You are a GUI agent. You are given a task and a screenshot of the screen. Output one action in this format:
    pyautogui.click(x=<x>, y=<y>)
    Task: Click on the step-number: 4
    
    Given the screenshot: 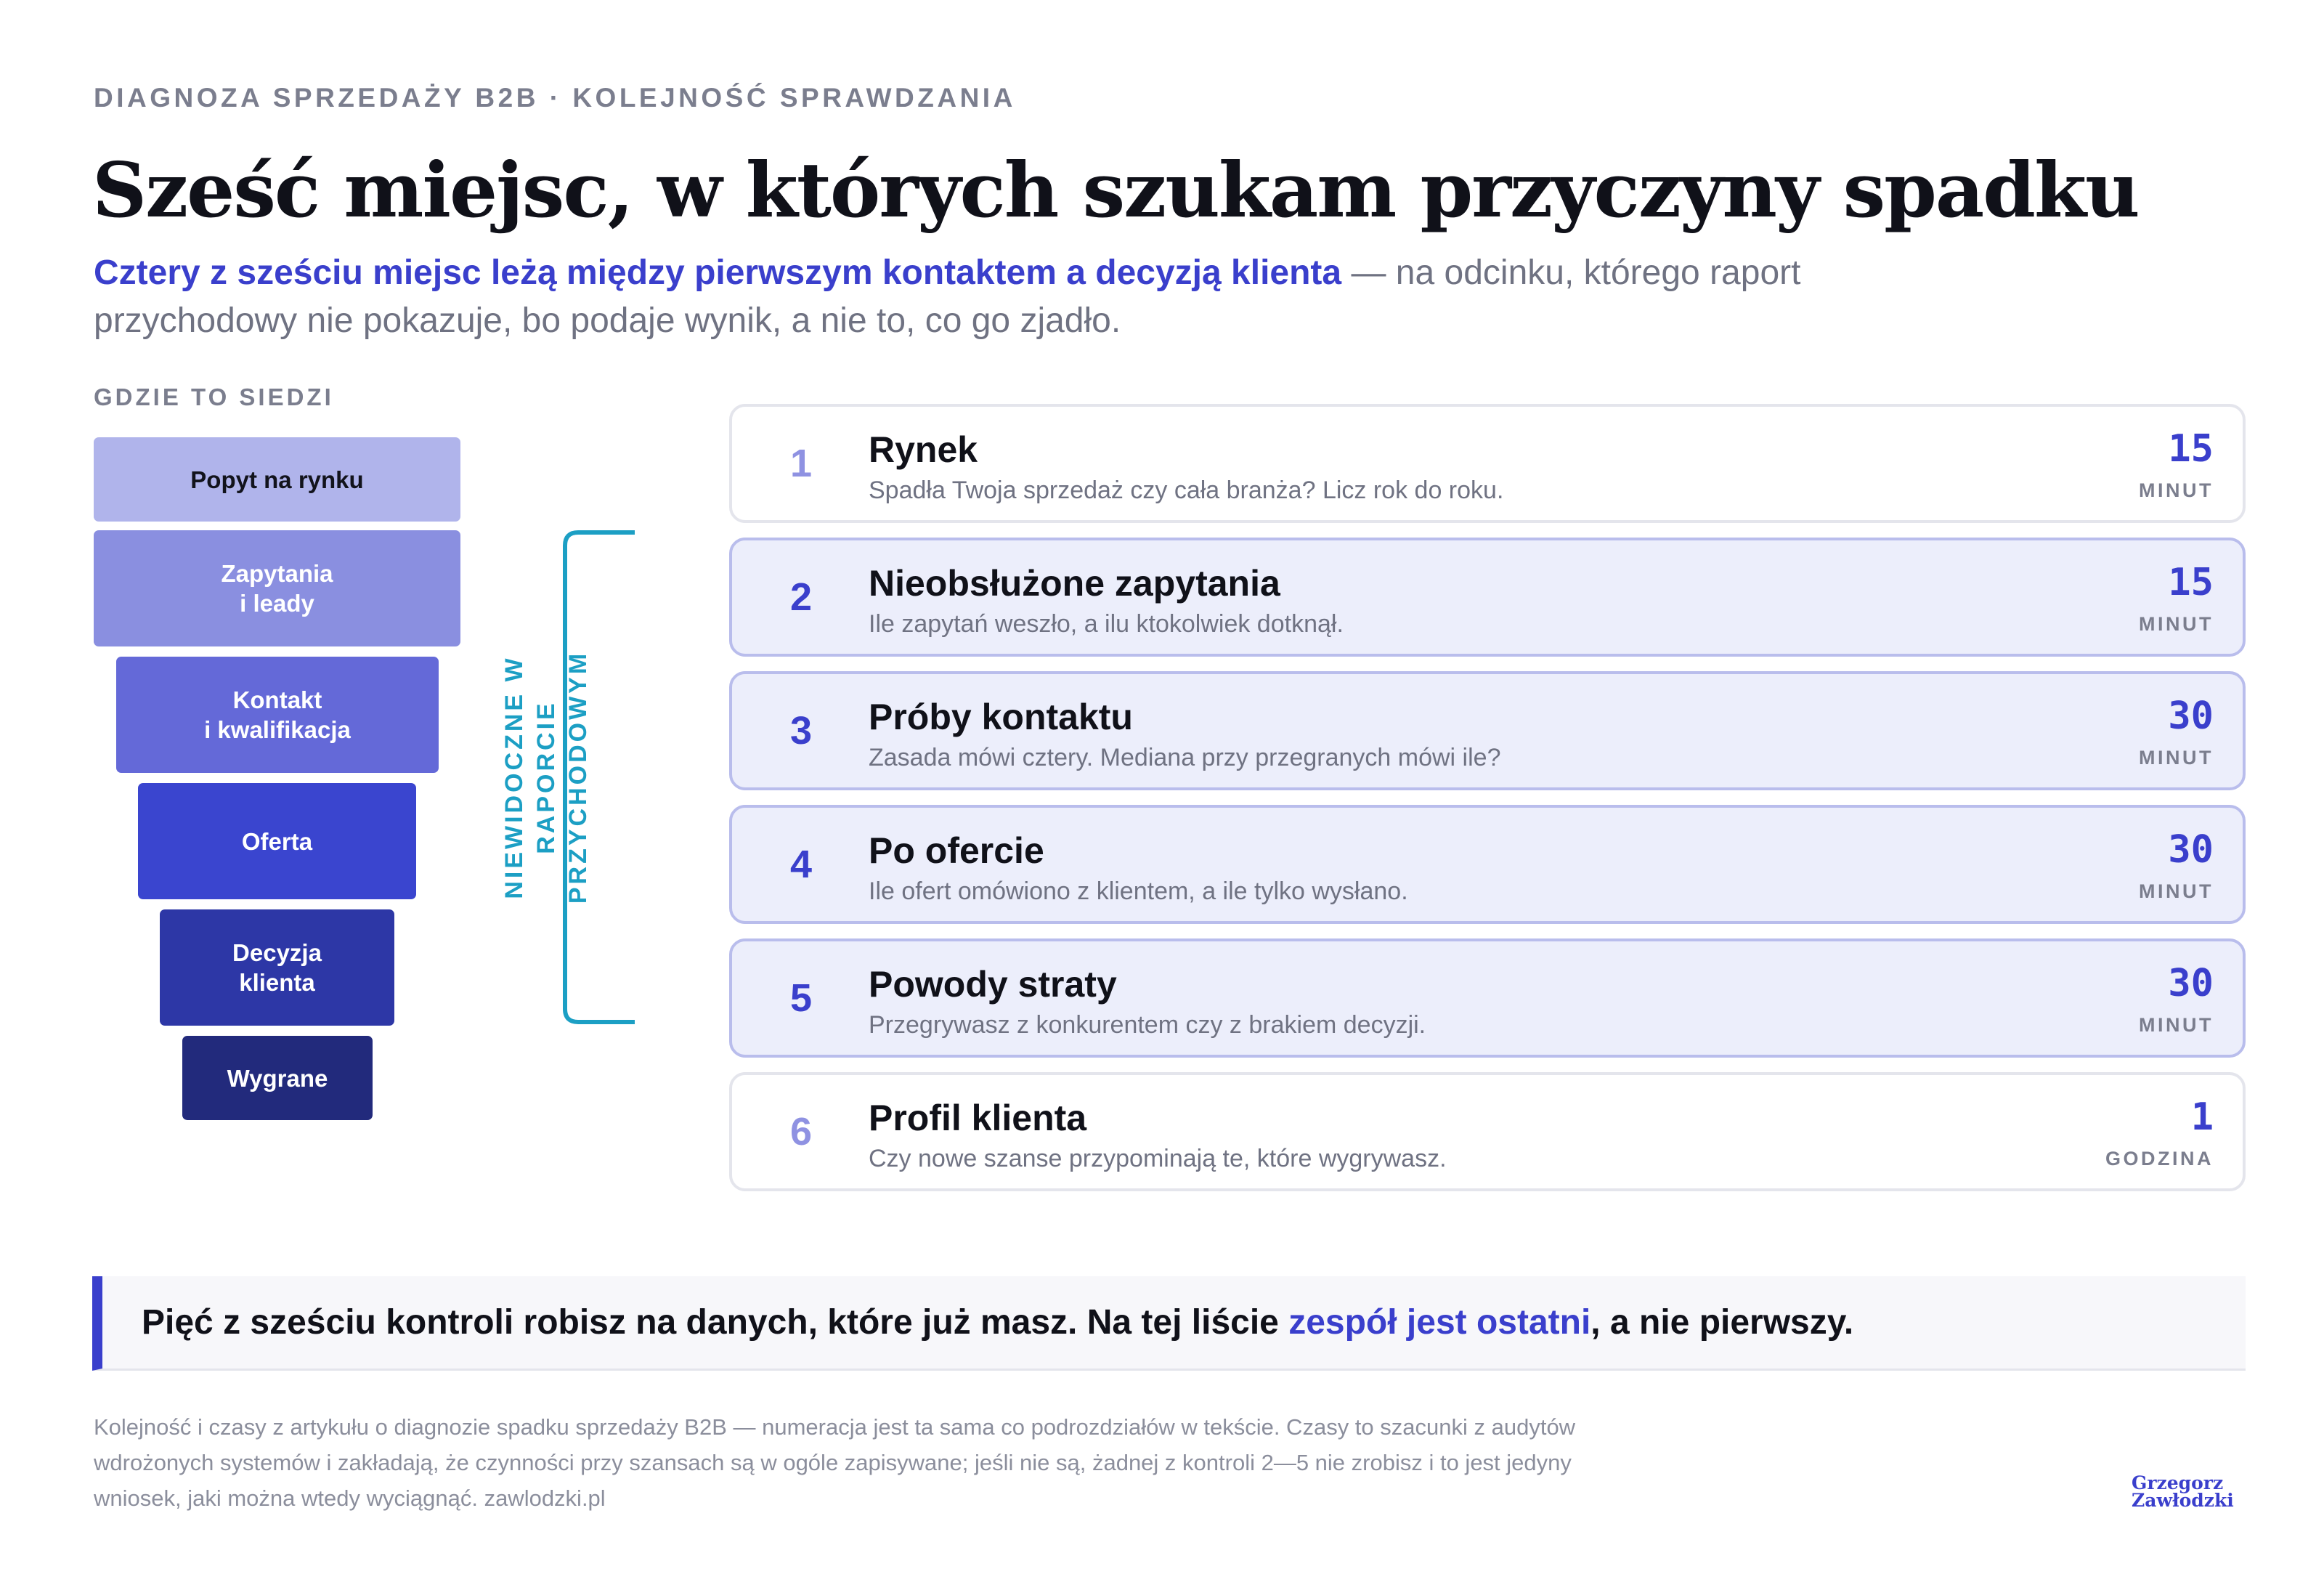 What is the action you would take?
    pyautogui.click(x=801, y=864)
    